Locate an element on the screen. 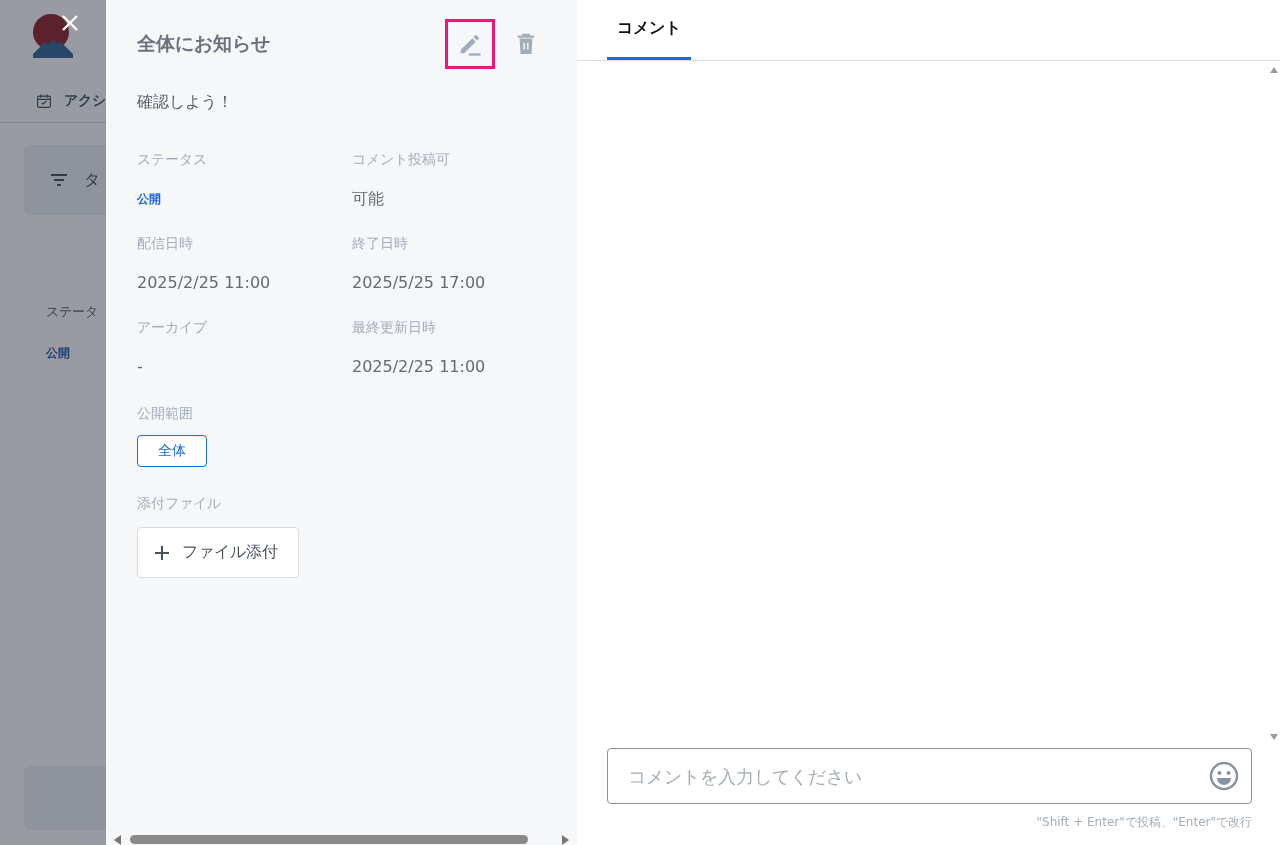 This screenshot has height=845, width=1280. scope-tag: 全体 is located at coordinates (172, 451).